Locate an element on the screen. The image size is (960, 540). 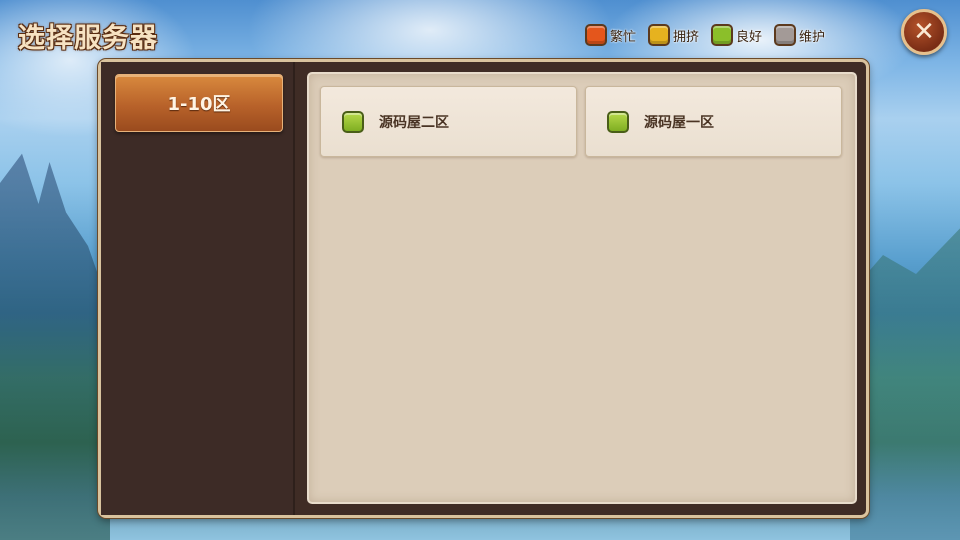
legend-item-good: 良好 is located at coordinates (736, 35).